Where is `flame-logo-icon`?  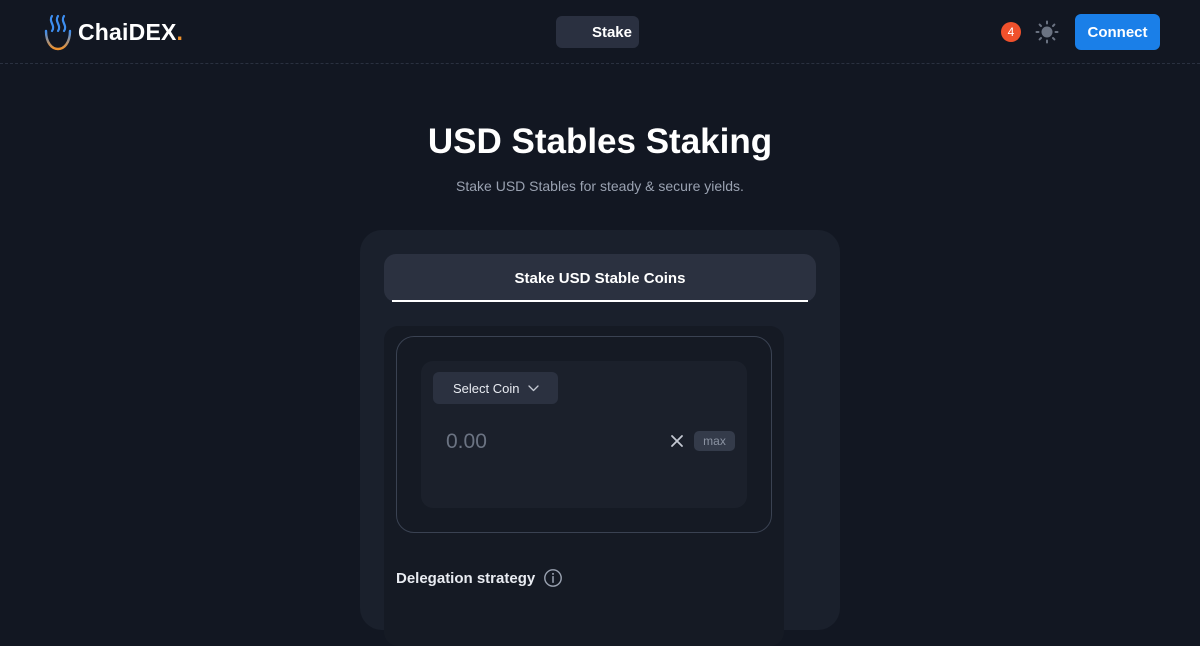
flame-logo-icon is located at coordinates (58, 32).